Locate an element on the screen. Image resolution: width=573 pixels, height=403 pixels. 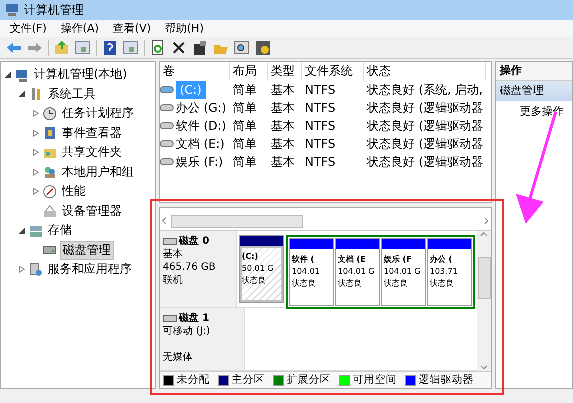
disk-name: 磁盘 0 is located at coordinates (194, 241).